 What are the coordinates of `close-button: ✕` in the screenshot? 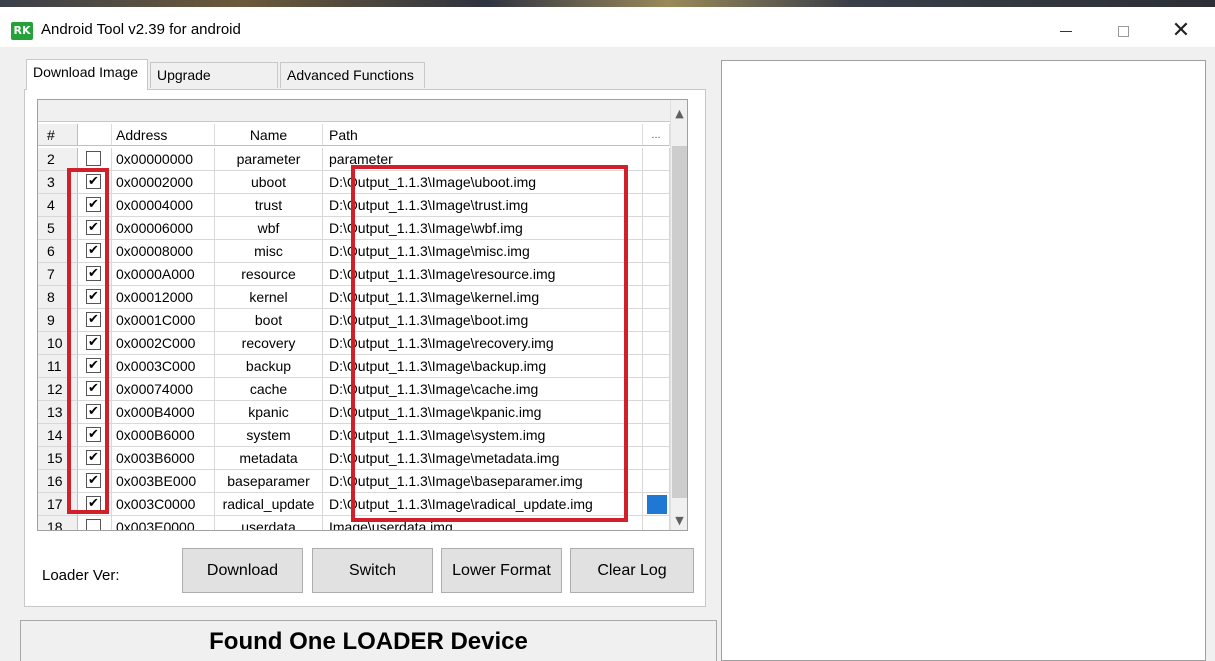 It's located at (1181, 31).